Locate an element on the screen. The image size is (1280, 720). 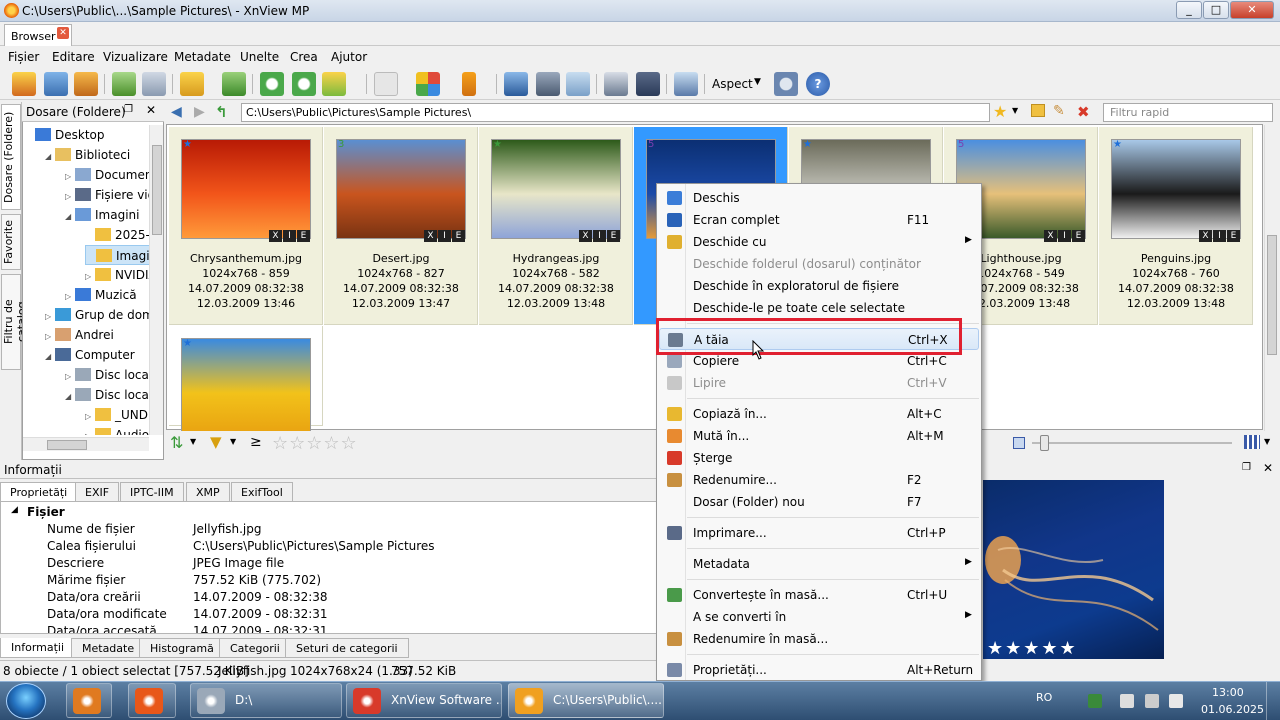
tab-info: Informații is located at coordinates (38, 648).